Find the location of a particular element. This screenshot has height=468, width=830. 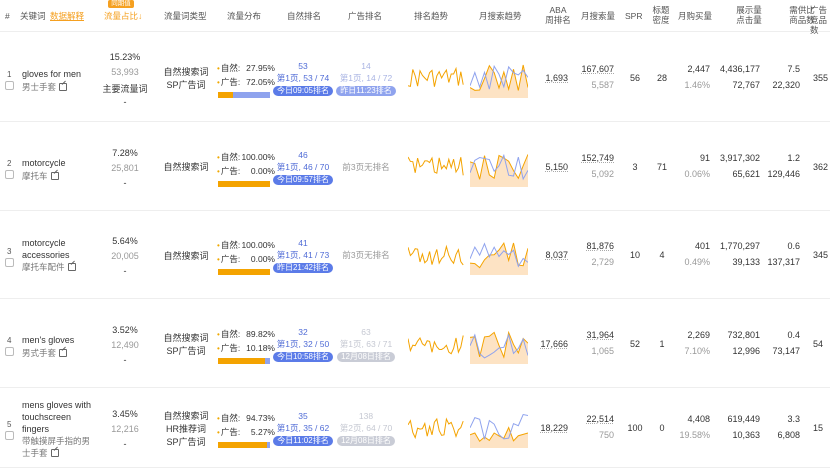

dist-bar is located at coordinates (244, 94).